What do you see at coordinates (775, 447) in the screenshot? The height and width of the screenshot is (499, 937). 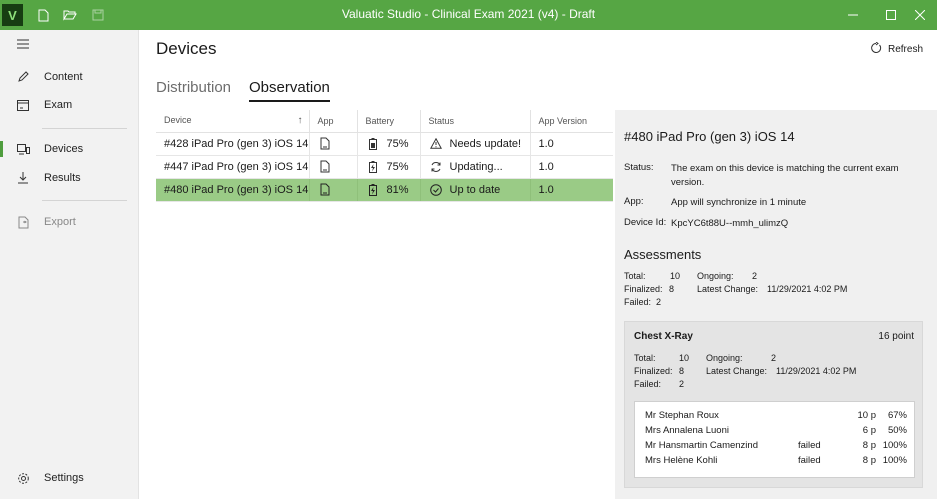 I see `list-item: Mr Hansmartin Camenzind failed 8 p 100%` at bounding box center [775, 447].